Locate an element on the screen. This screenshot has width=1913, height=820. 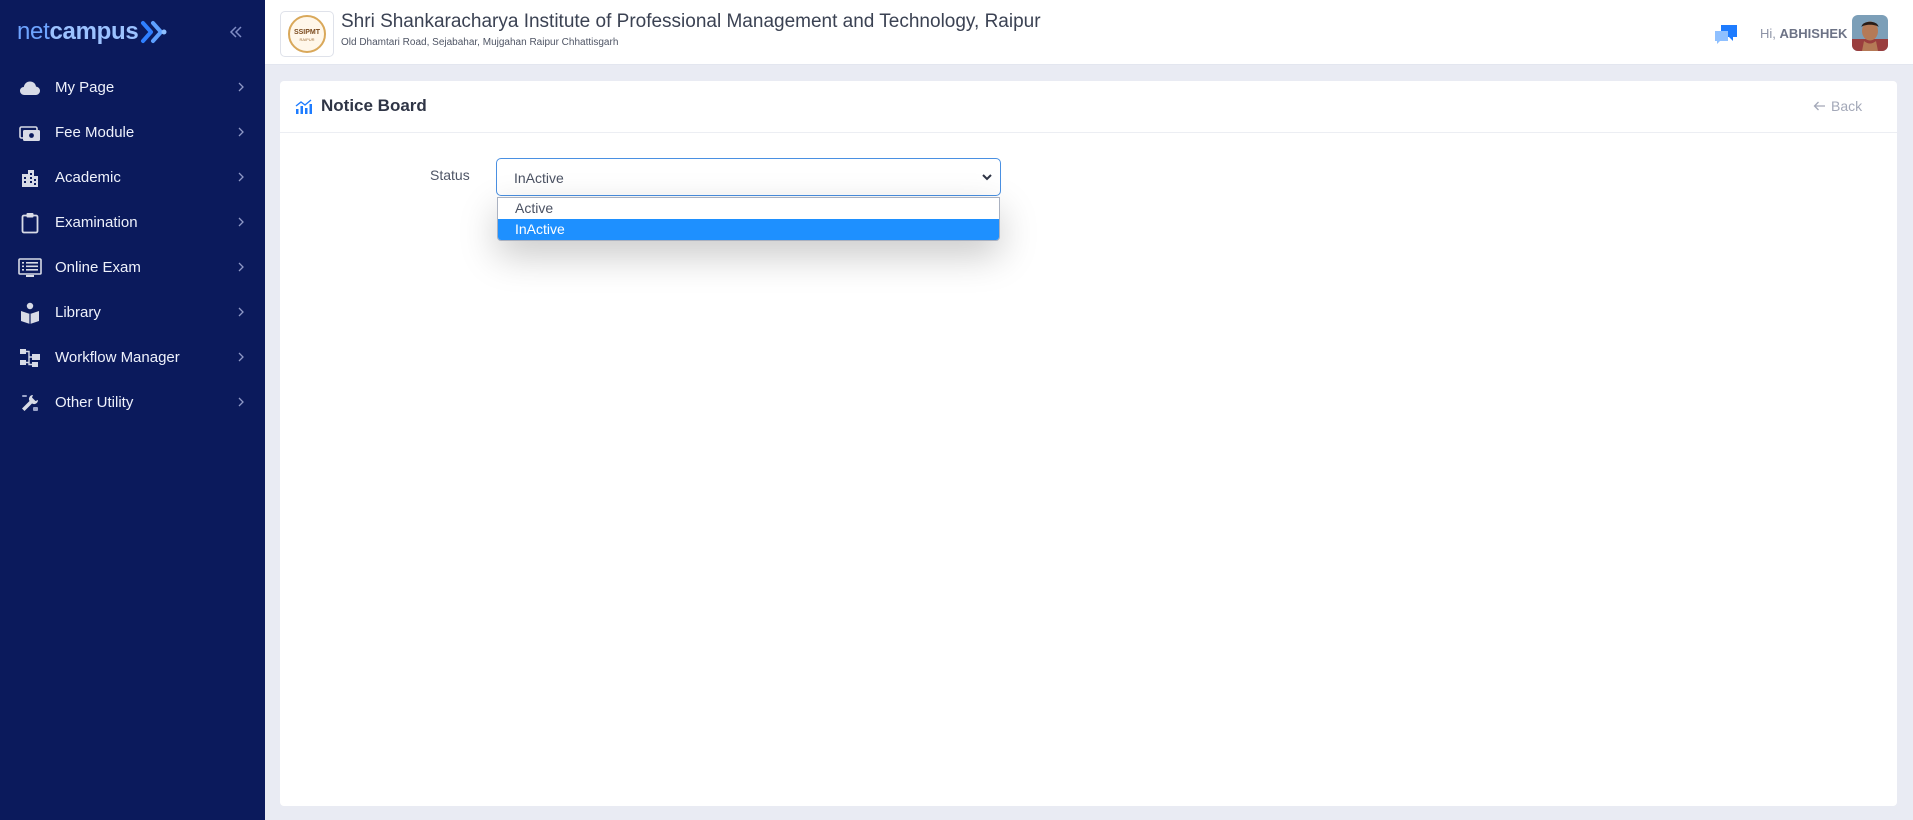
sidebar-item-fee-module: Fee Module is located at coordinates (132, 132).